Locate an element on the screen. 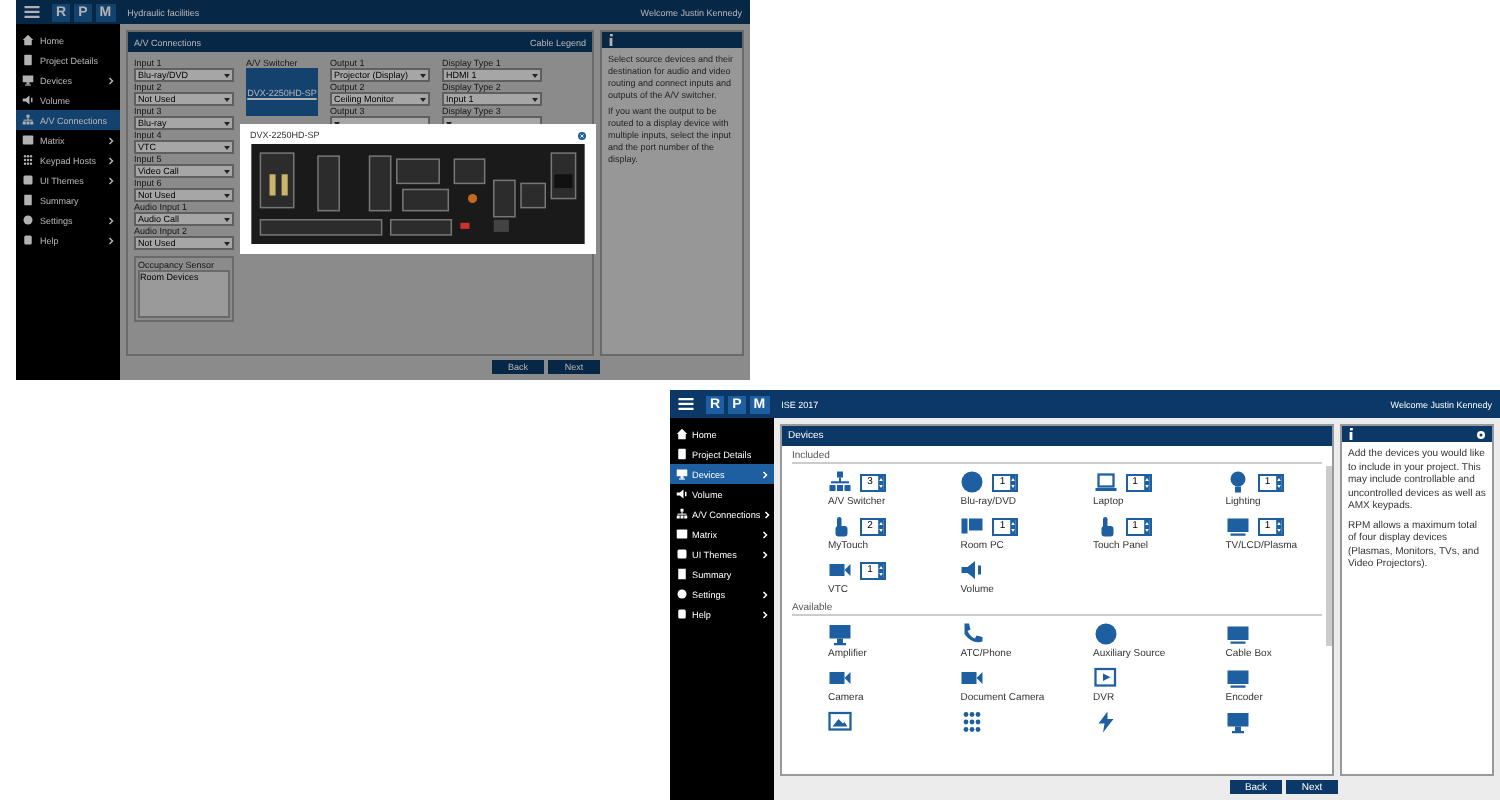 The image size is (1500, 800). info-icon is located at coordinates (611, 40).